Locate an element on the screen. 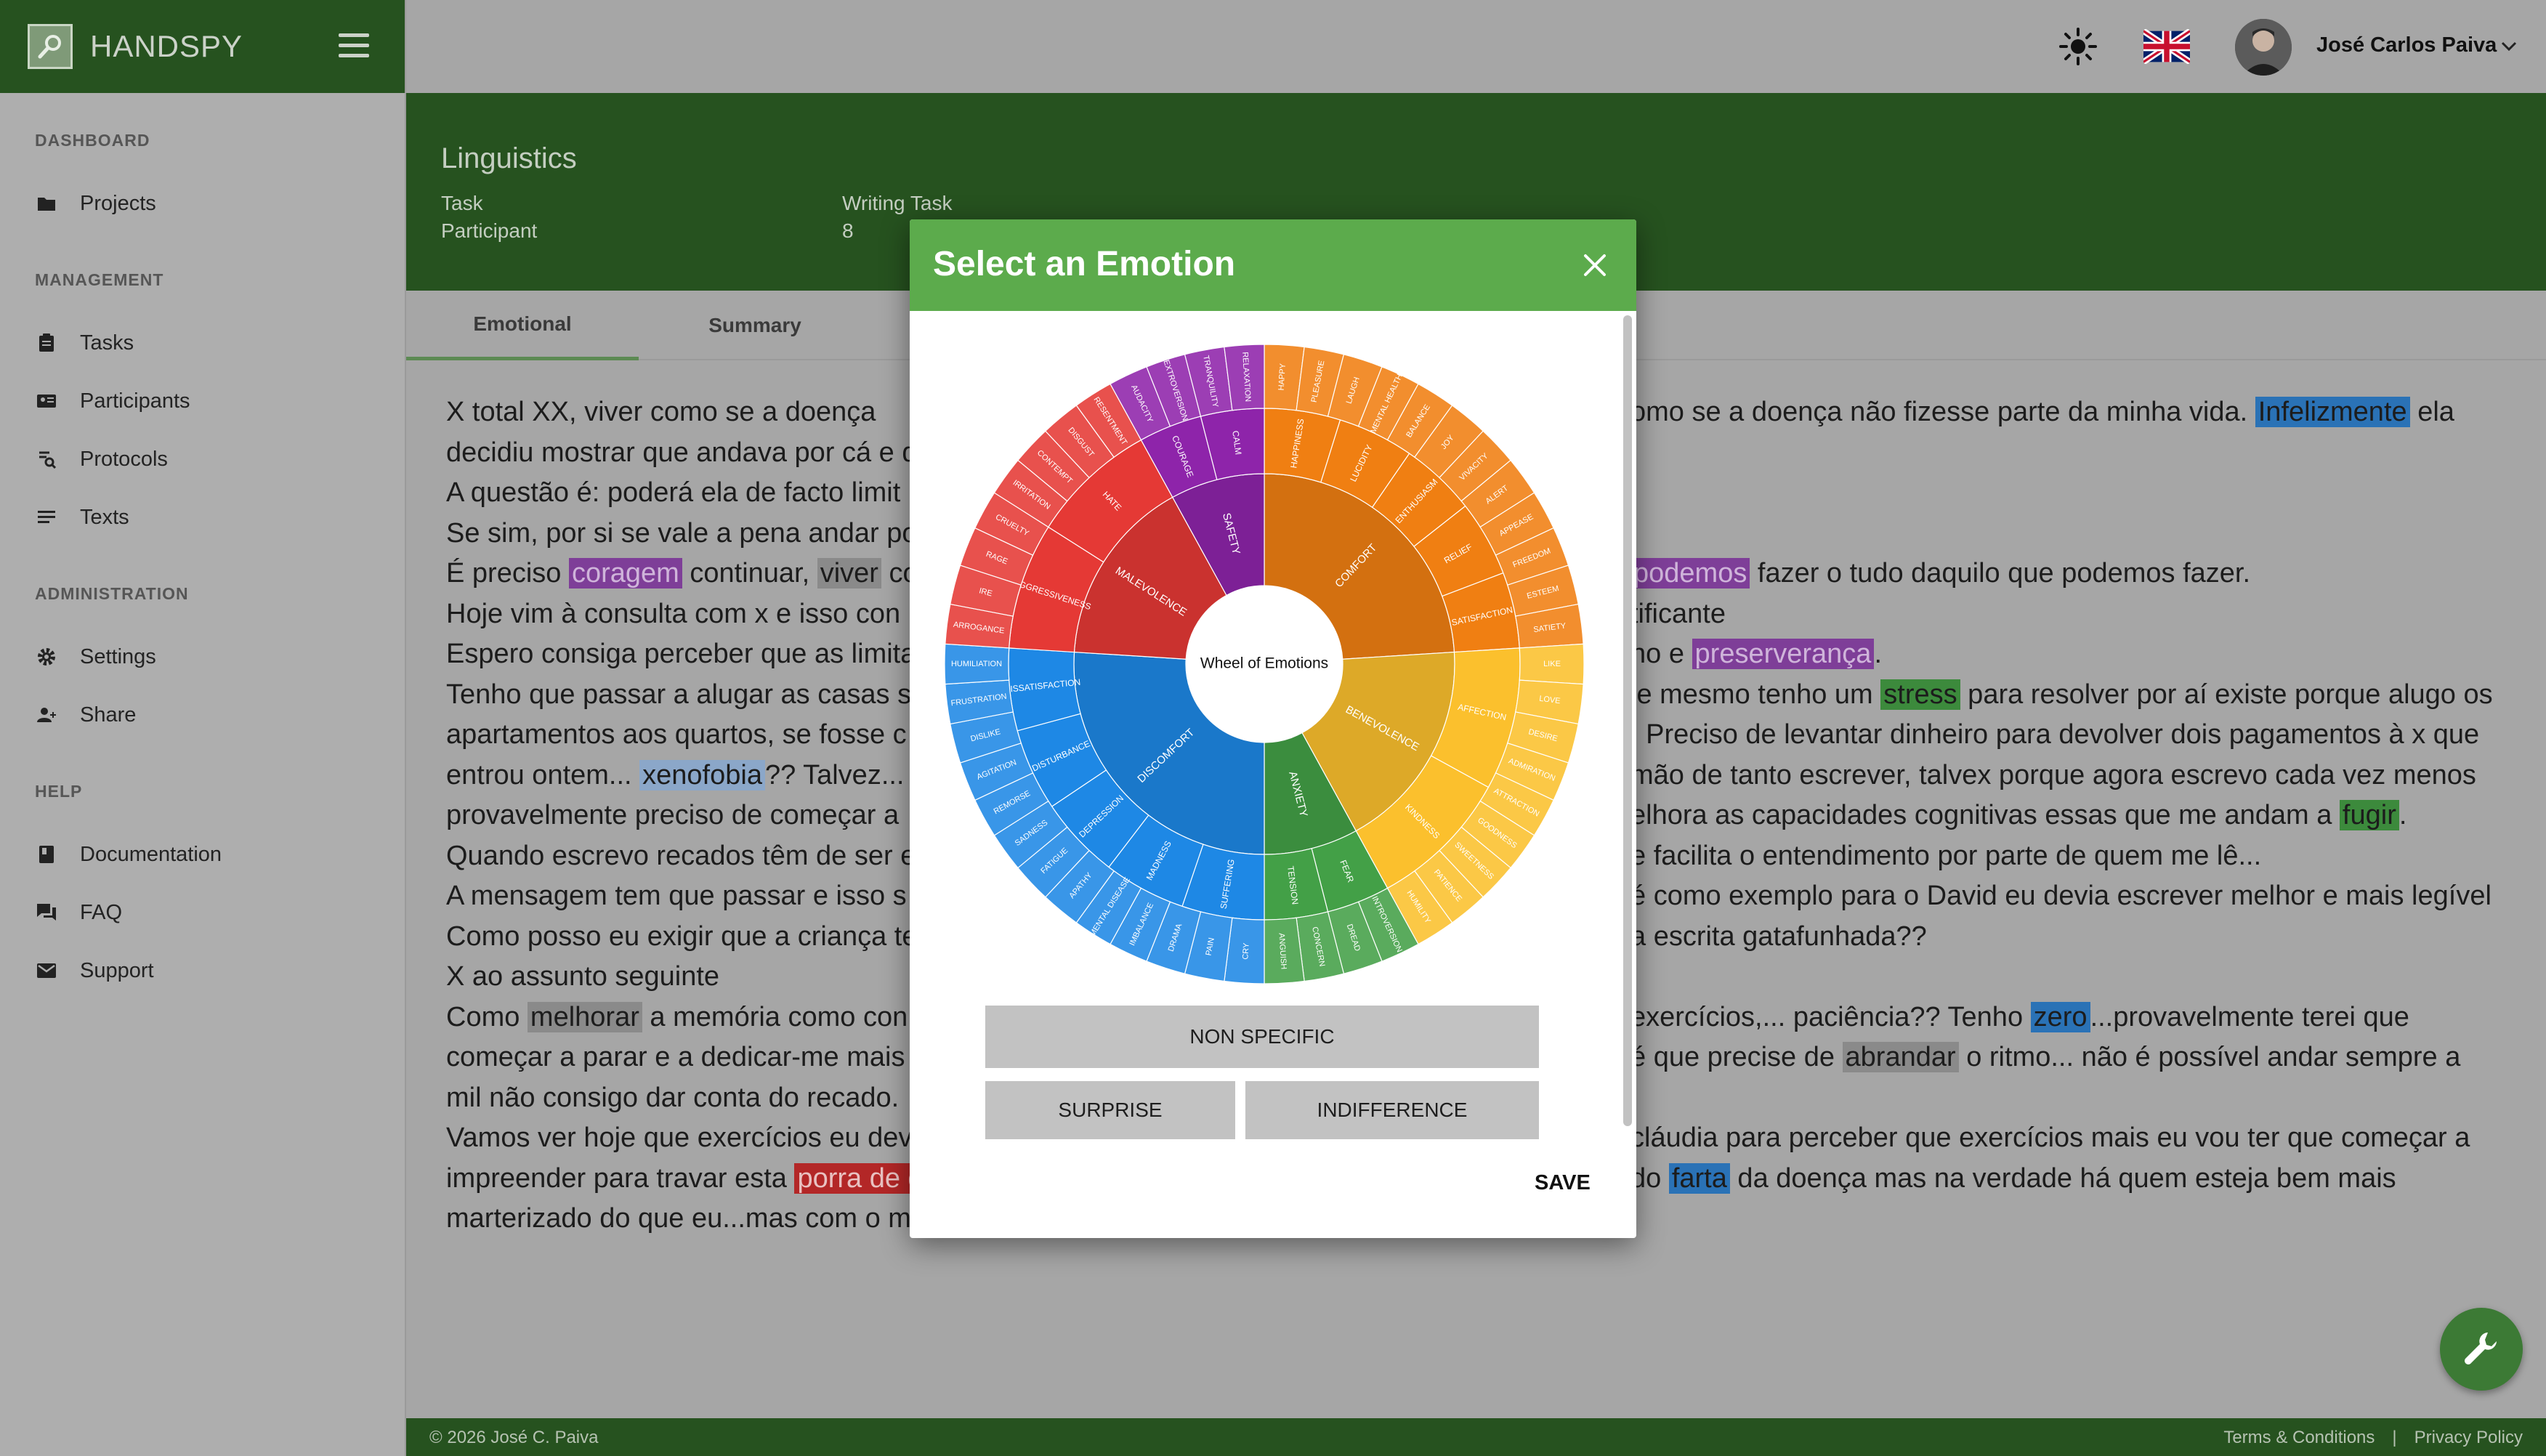 This screenshot has height=1456, width=2546. emotion-highlight: abrandar is located at coordinates (1901, 1057).